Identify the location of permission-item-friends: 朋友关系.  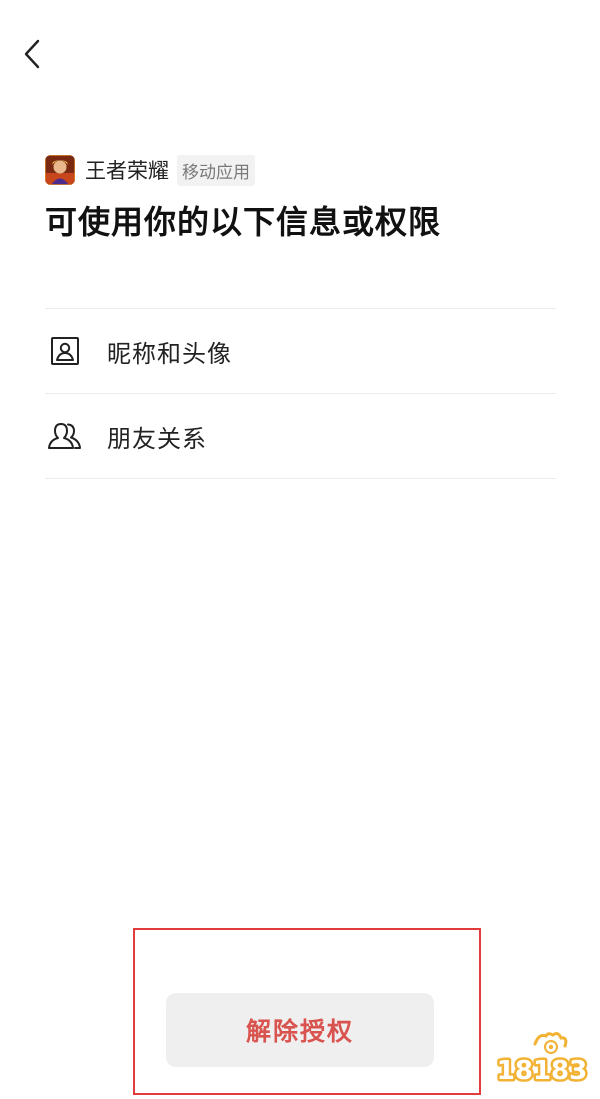
(300, 436).